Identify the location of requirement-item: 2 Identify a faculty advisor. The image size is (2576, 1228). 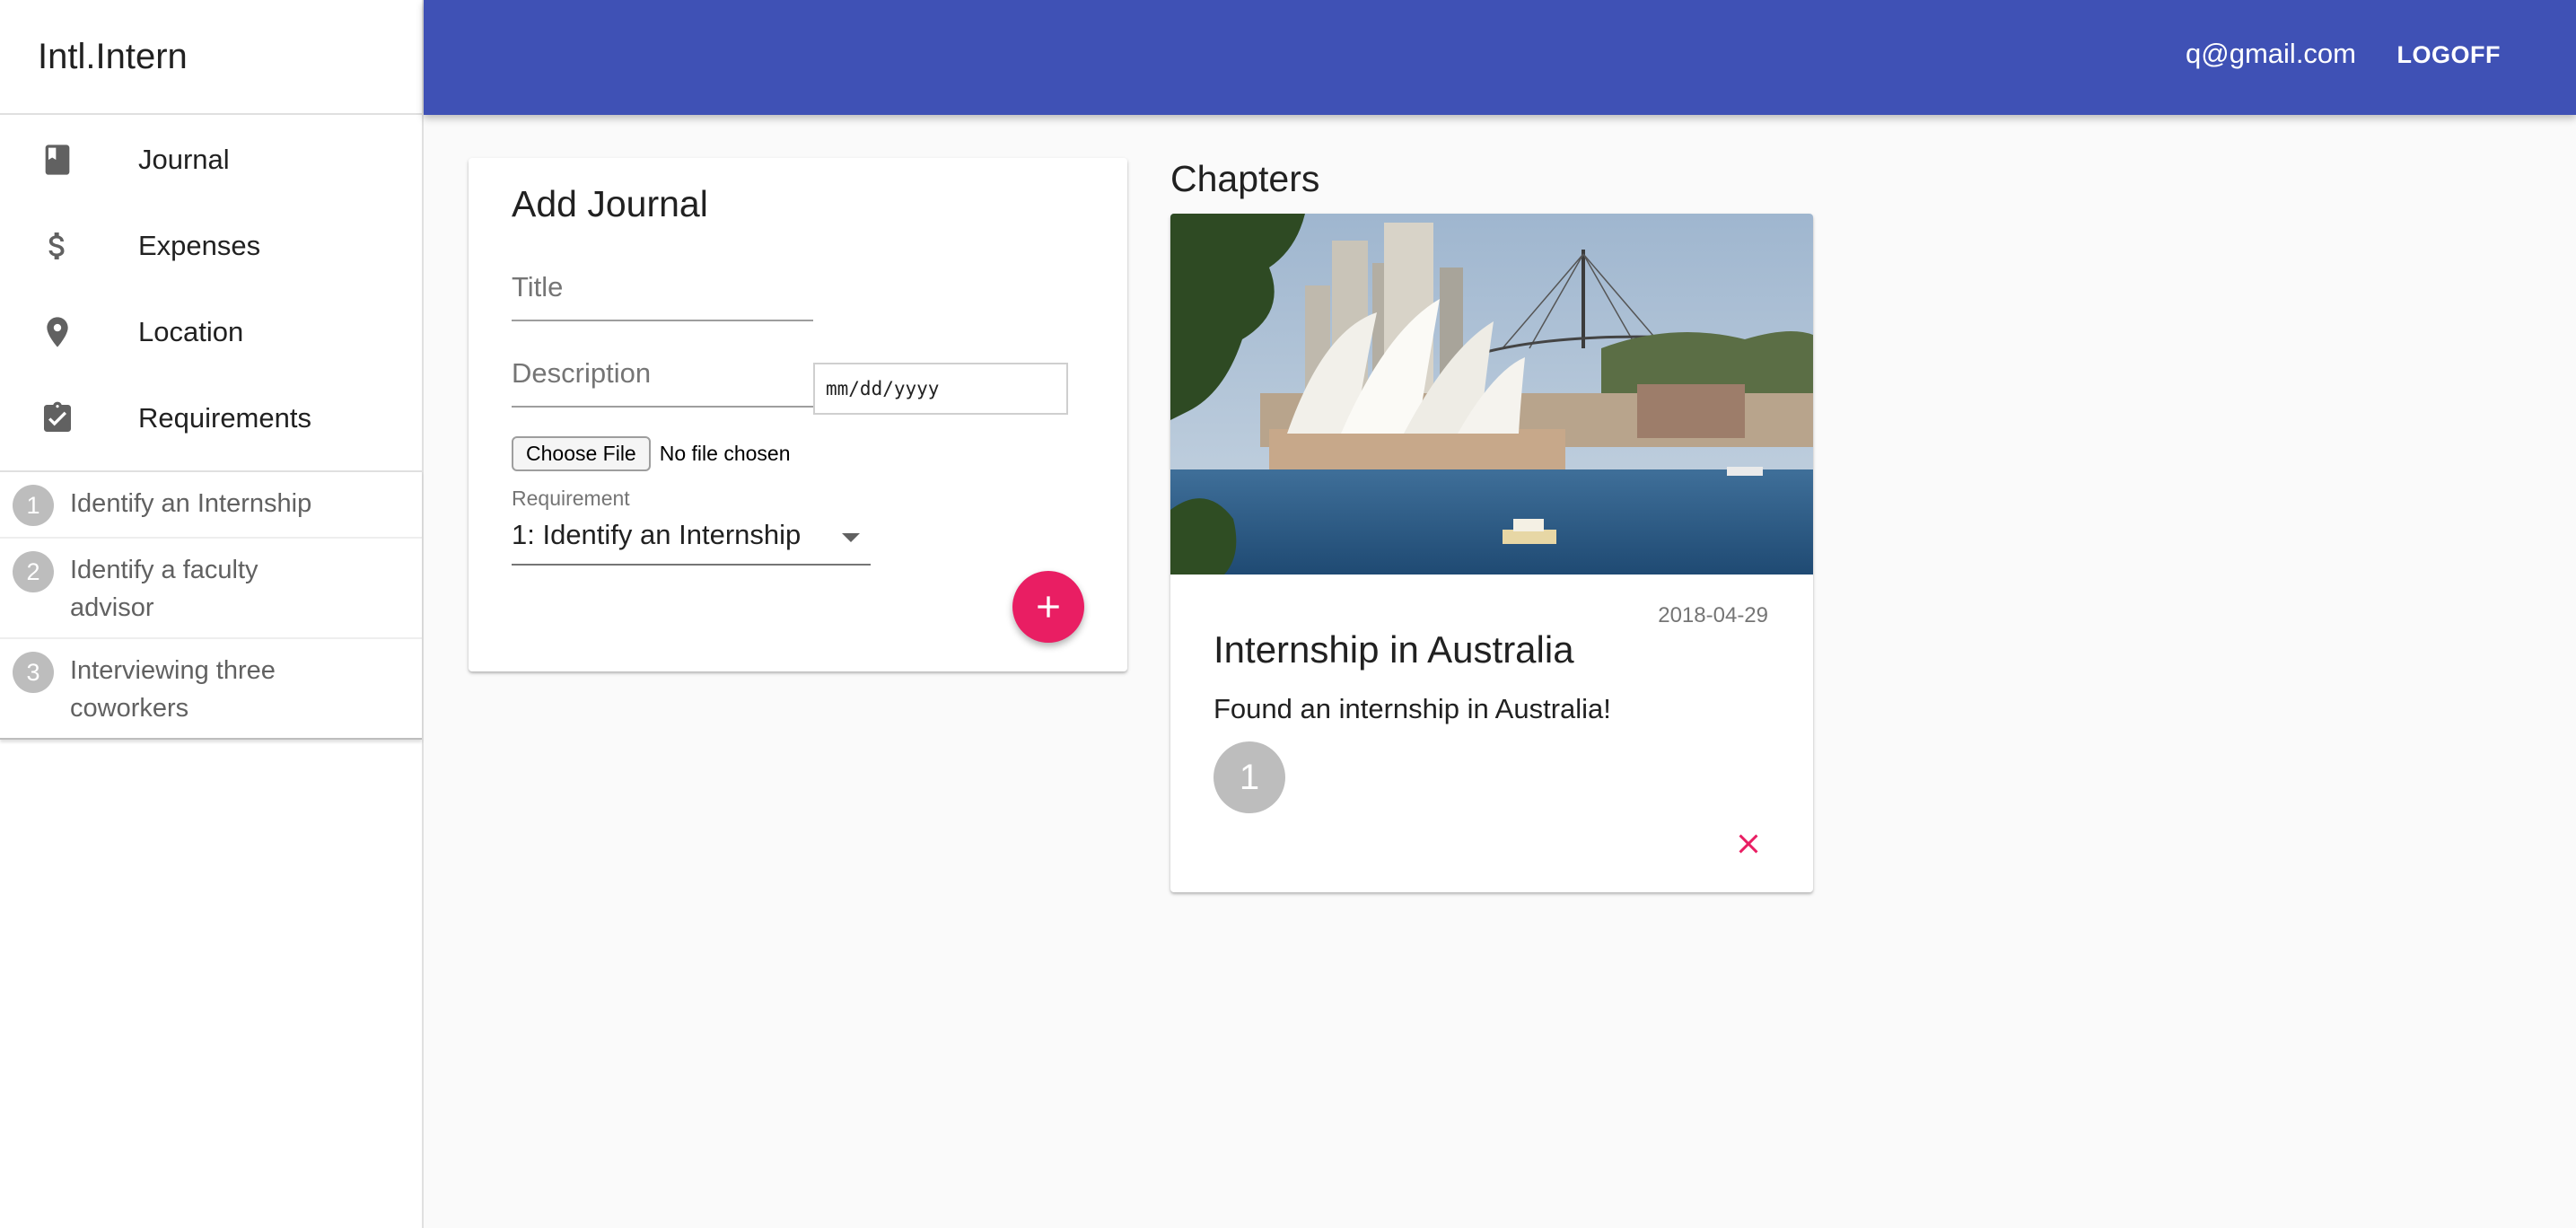
(211, 589).